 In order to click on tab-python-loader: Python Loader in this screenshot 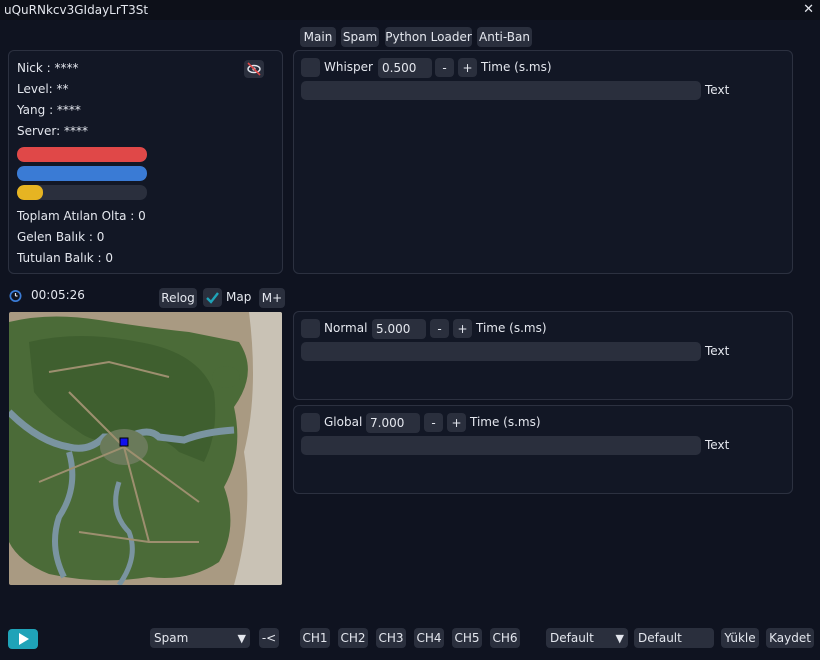, I will do `click(428, 37)`.